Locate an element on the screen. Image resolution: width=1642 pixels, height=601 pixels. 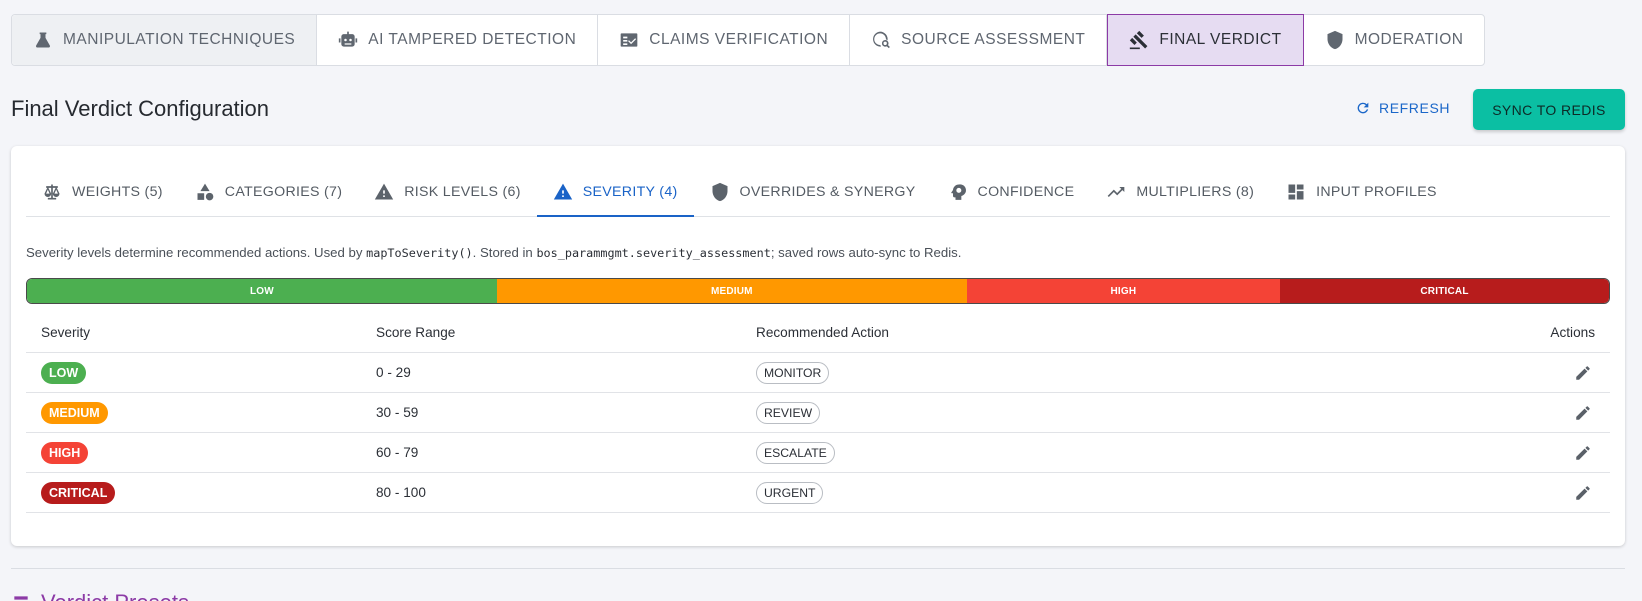
subtab-label: SEVERITY (4) is located at coordinates (630, 191).